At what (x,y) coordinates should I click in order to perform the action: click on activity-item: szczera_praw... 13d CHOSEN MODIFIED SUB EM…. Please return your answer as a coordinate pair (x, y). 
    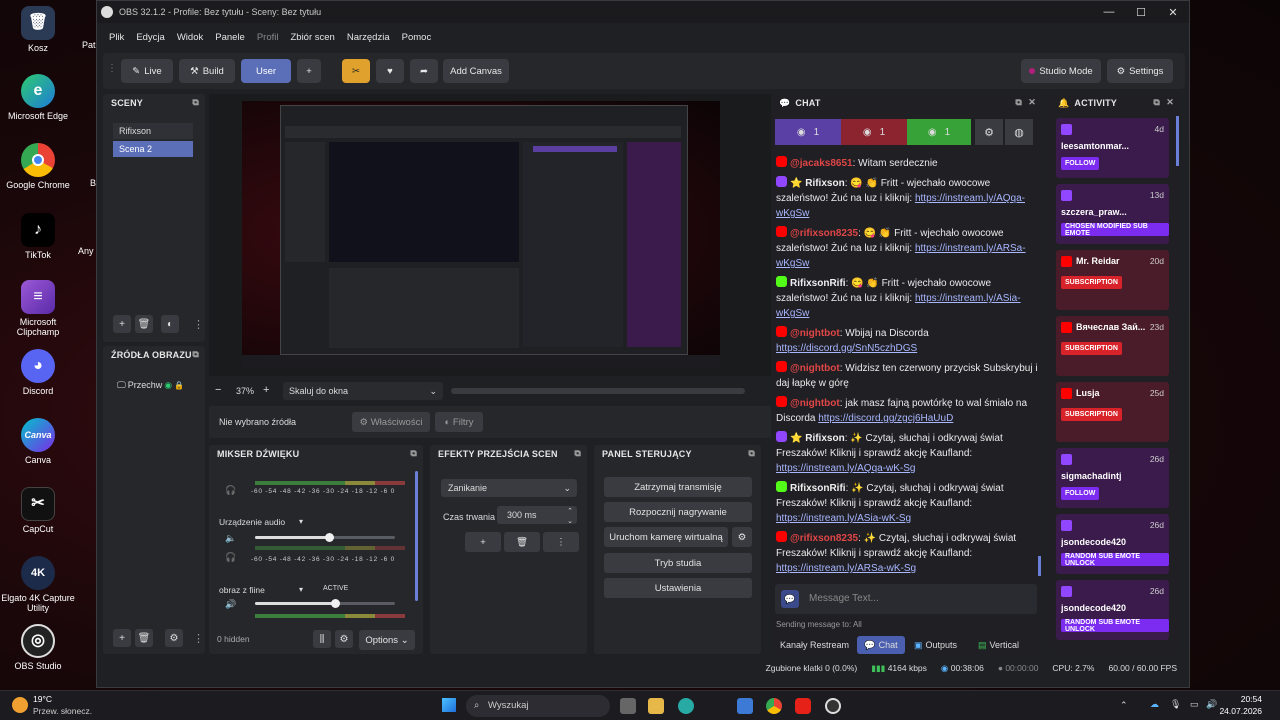
    Looking at the image, I should click on (1112, 214).